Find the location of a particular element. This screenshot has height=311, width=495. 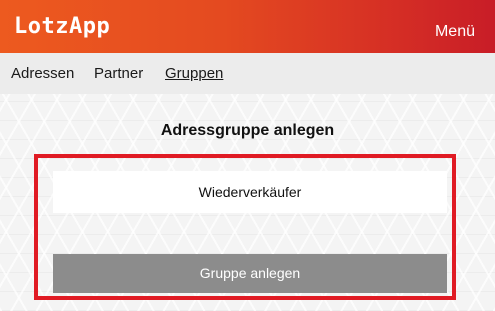

app-logo: LotzApp is located at coordinates (62, 26).